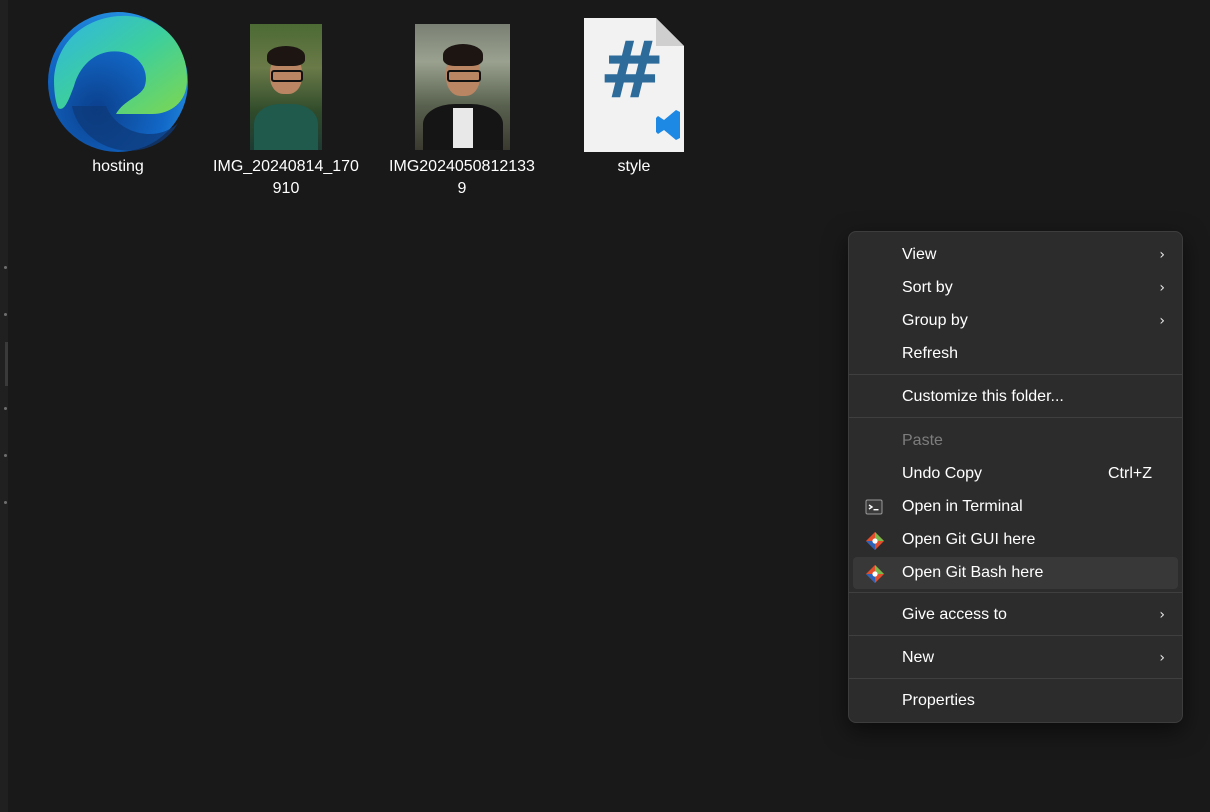 The width and height of the screenshot is (1210, 812). What do you see at coordinates (1130, 473) in the screenshot?
I see `shortcut-label: Ctrl+Z` at bounding box center [1130, 473].